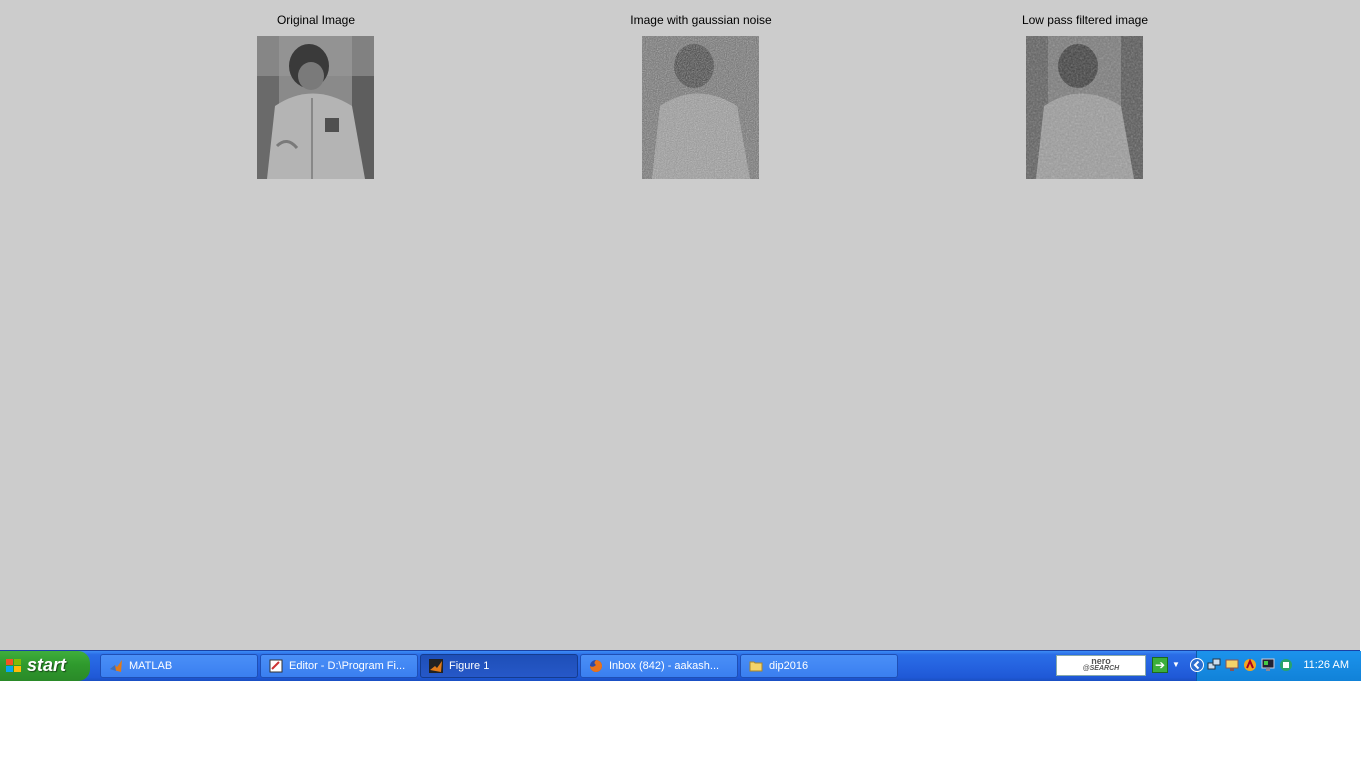  Describe the element at coordinates (315, 107) in the screenshot. I see `original-image` at that location.